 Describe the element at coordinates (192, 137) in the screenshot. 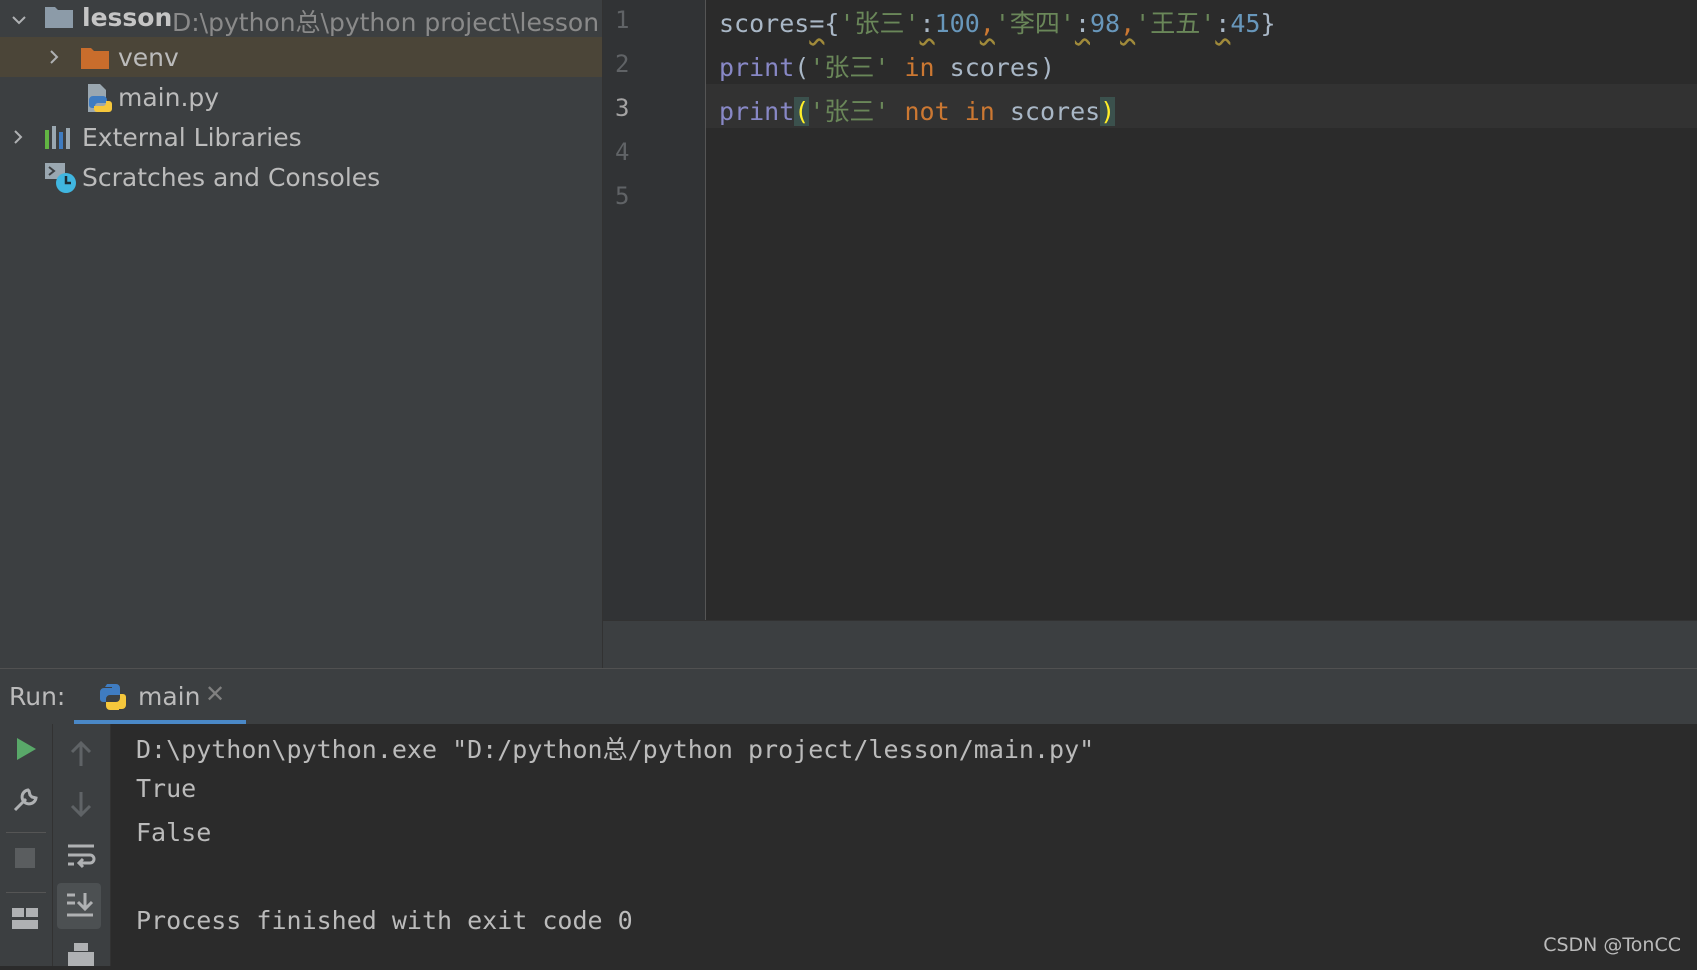

I see `tree-item-label: External Libraries` at that location.